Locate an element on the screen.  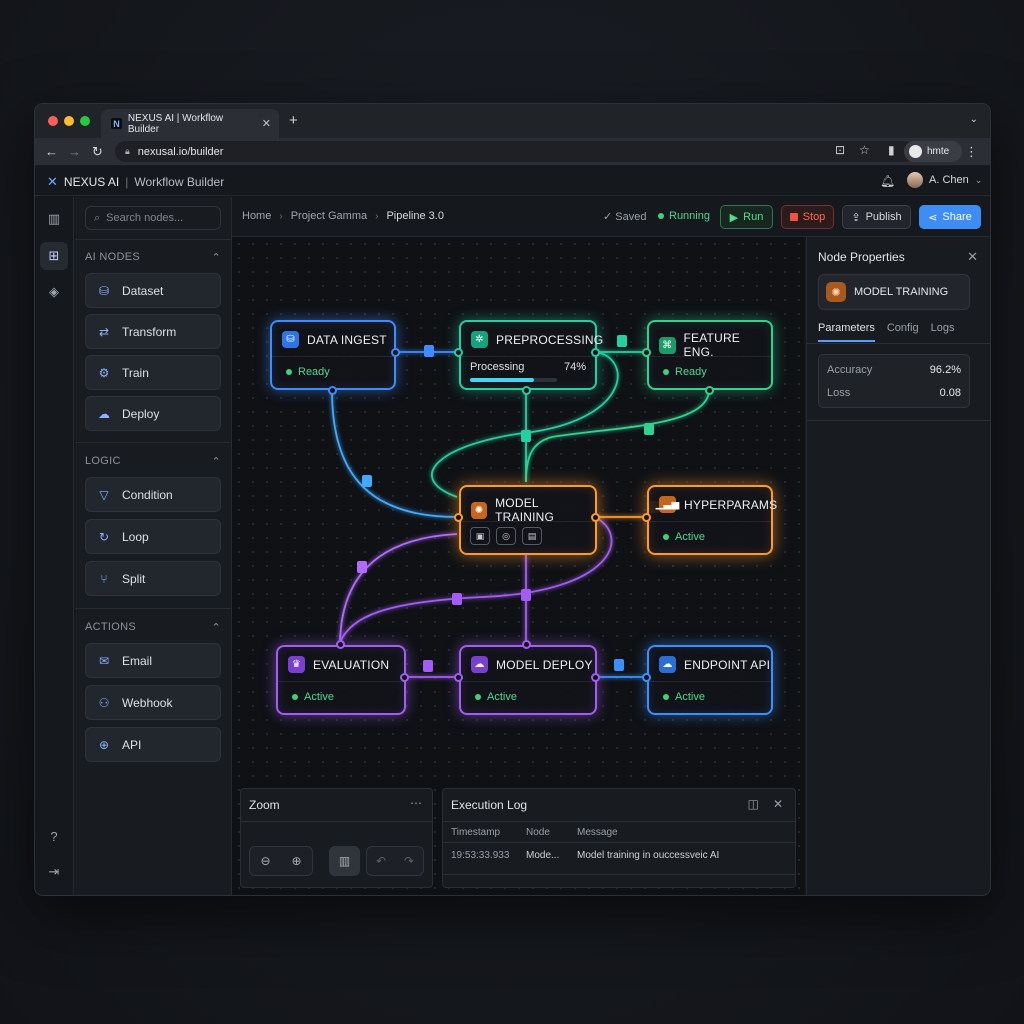
map-icon: ▥ is located at coordinates (344, 861).